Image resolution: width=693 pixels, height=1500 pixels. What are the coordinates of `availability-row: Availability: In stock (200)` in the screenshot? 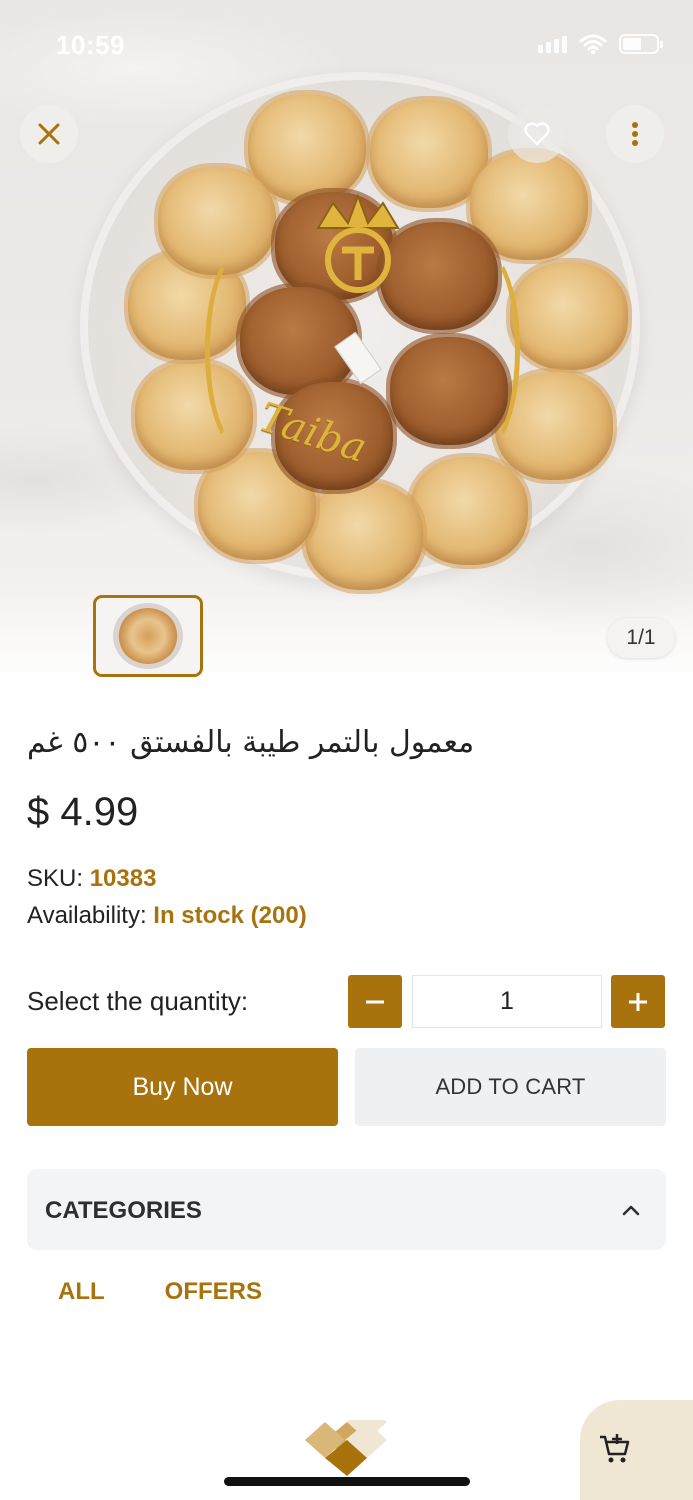 It's located at (167, 916).